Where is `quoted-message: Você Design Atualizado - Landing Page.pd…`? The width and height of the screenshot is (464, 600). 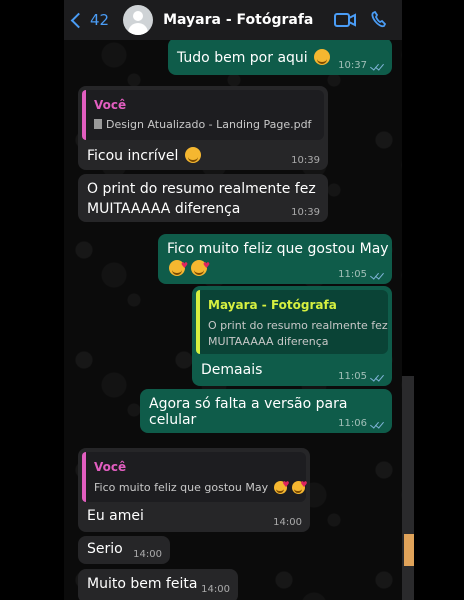
quoted-message: Você Design Atualizado - Landing Page.pd… is located at coordinates (203, 115).